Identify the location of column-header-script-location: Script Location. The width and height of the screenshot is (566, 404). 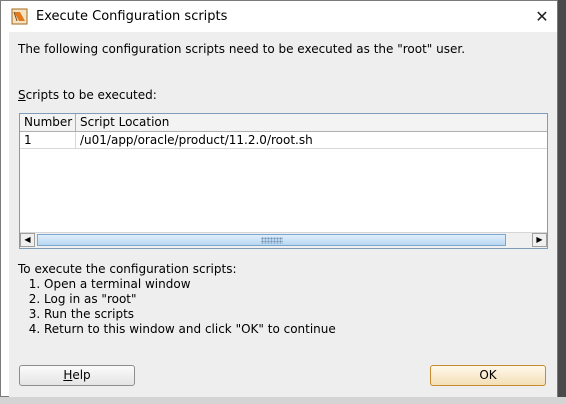
(311, 122).